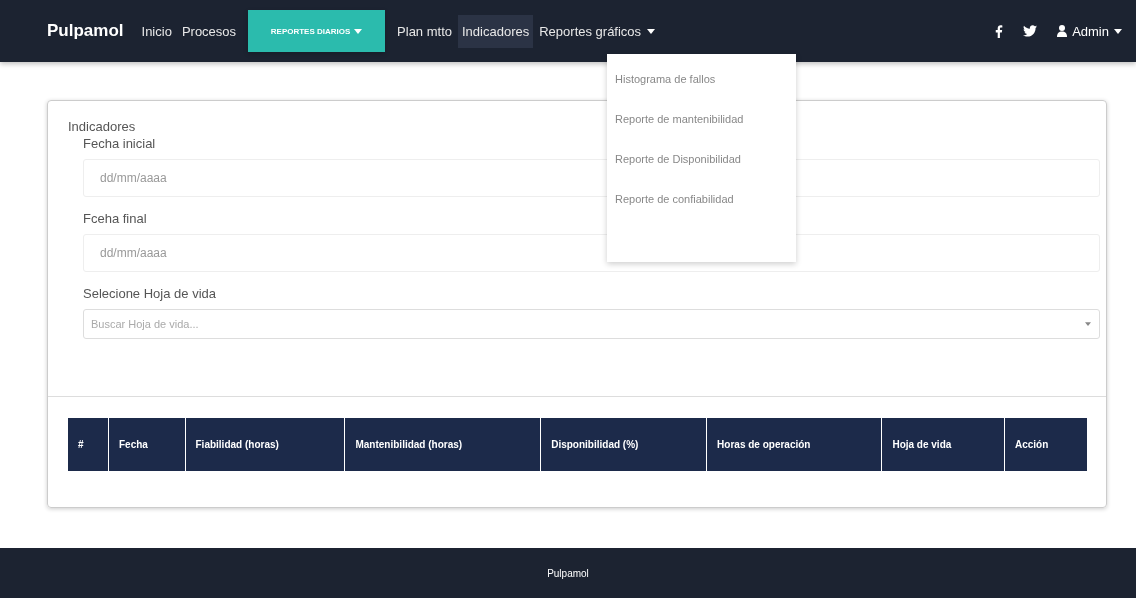 Image resolution: width=1136 pixels, height=598 pixels. I want to click on nav-link: Plan mtto, so click(424, 31).